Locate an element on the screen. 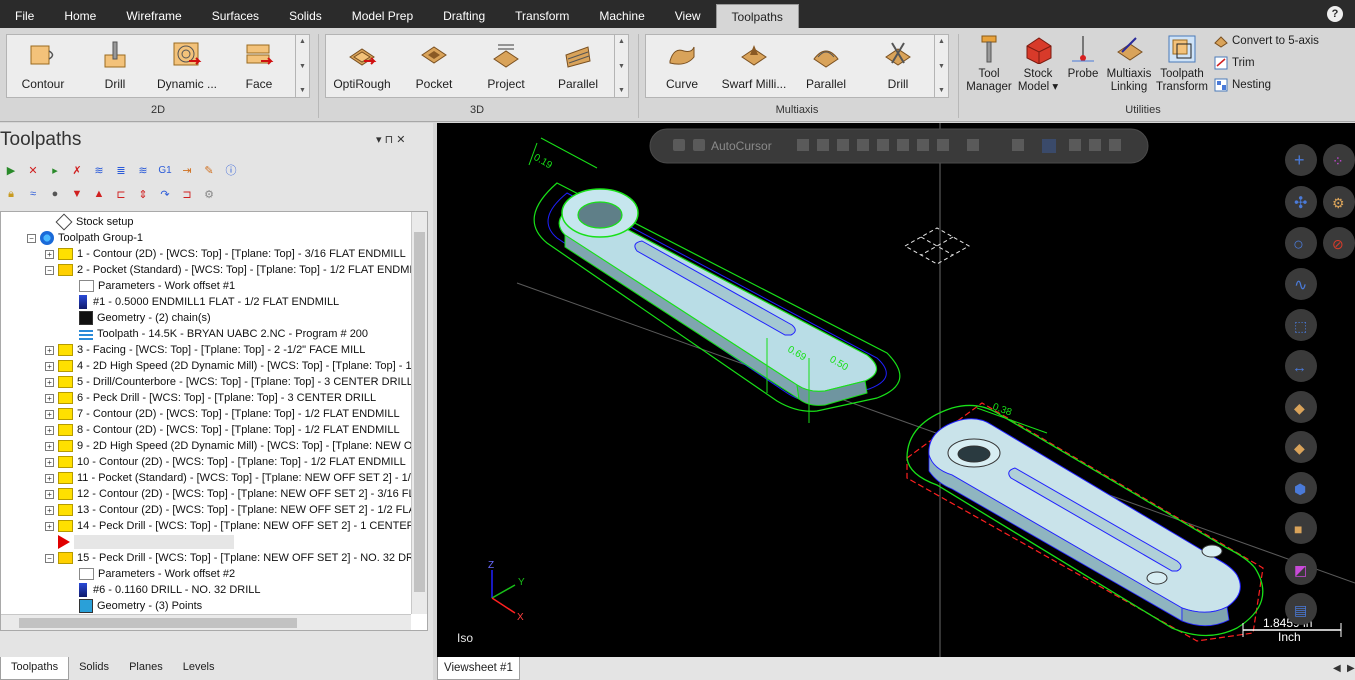 The image size is (1355, 680). settings-tool-icon: ⚙ is located at coordinates (1338, 203).